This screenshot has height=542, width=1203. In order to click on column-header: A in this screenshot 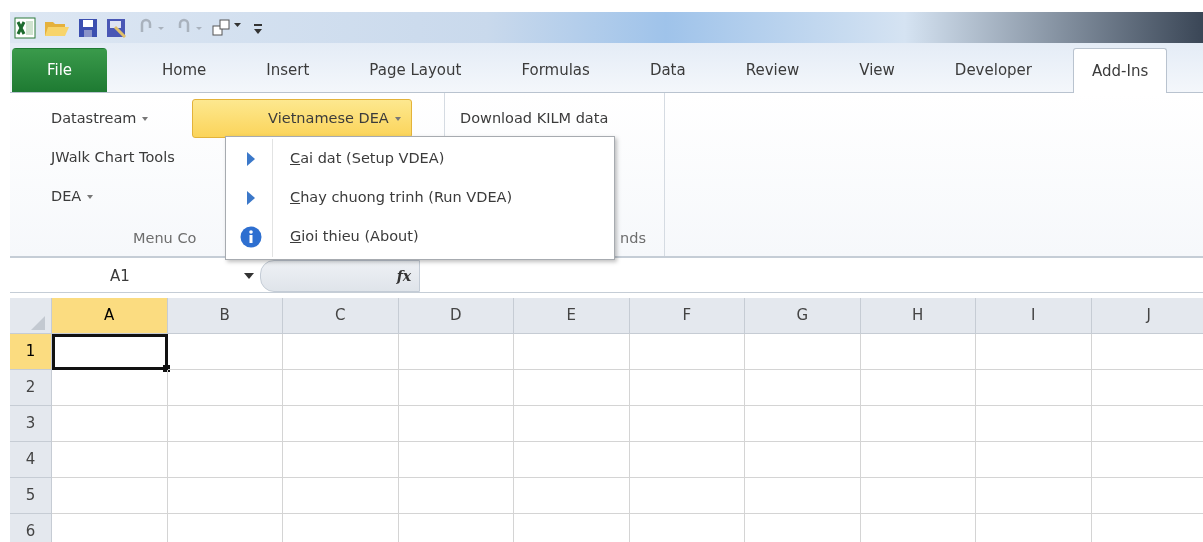, I will do `click(110, 316)`.